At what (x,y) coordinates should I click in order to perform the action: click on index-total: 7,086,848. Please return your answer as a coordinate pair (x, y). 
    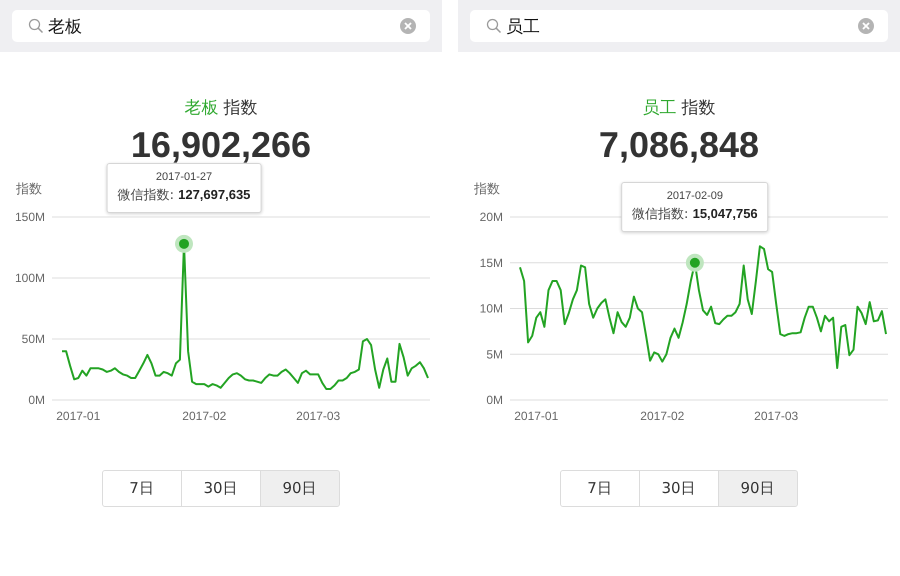
    Looking at the image, I should click on (679, 145).